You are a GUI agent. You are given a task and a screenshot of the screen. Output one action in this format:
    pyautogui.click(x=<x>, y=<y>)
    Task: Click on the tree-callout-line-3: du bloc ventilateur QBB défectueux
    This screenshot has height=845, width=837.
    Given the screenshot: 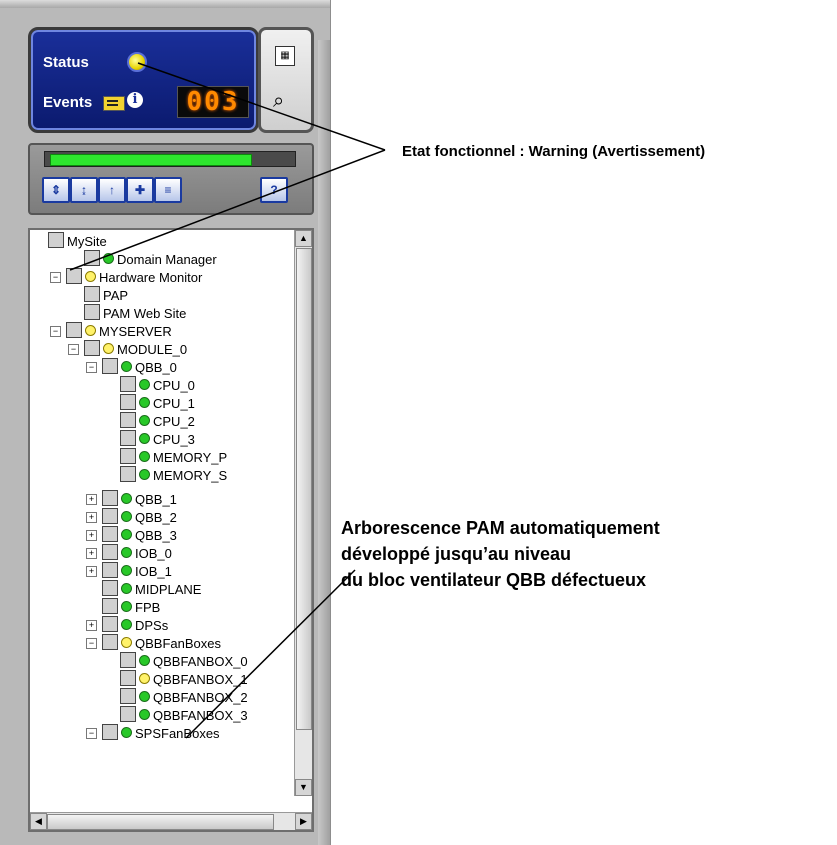 What is the action you would take?
    pyautogui.click(x=494, y=580)
    